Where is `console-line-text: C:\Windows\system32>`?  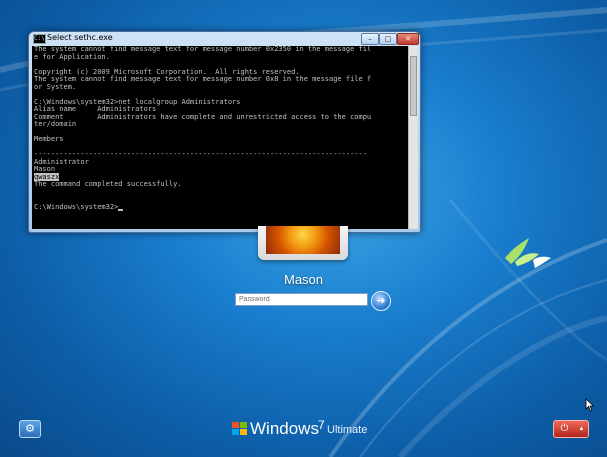
console-line-text: C:\Windows\system32> is located at coordinates (76, 206).